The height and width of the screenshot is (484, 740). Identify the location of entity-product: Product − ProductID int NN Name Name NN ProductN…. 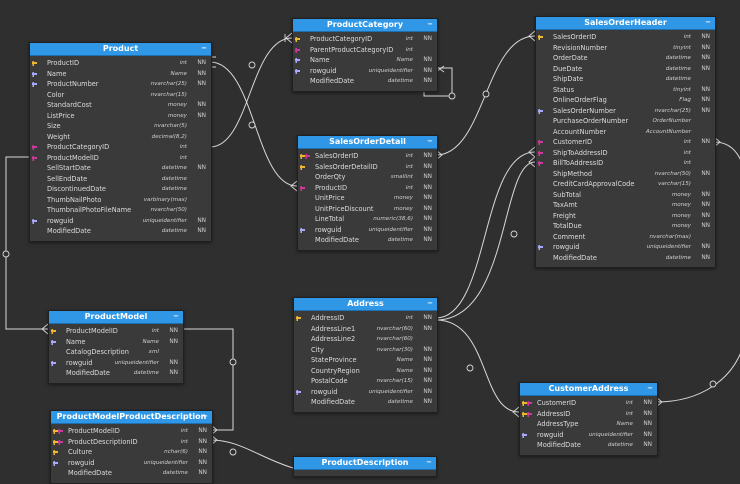
(120, 142).